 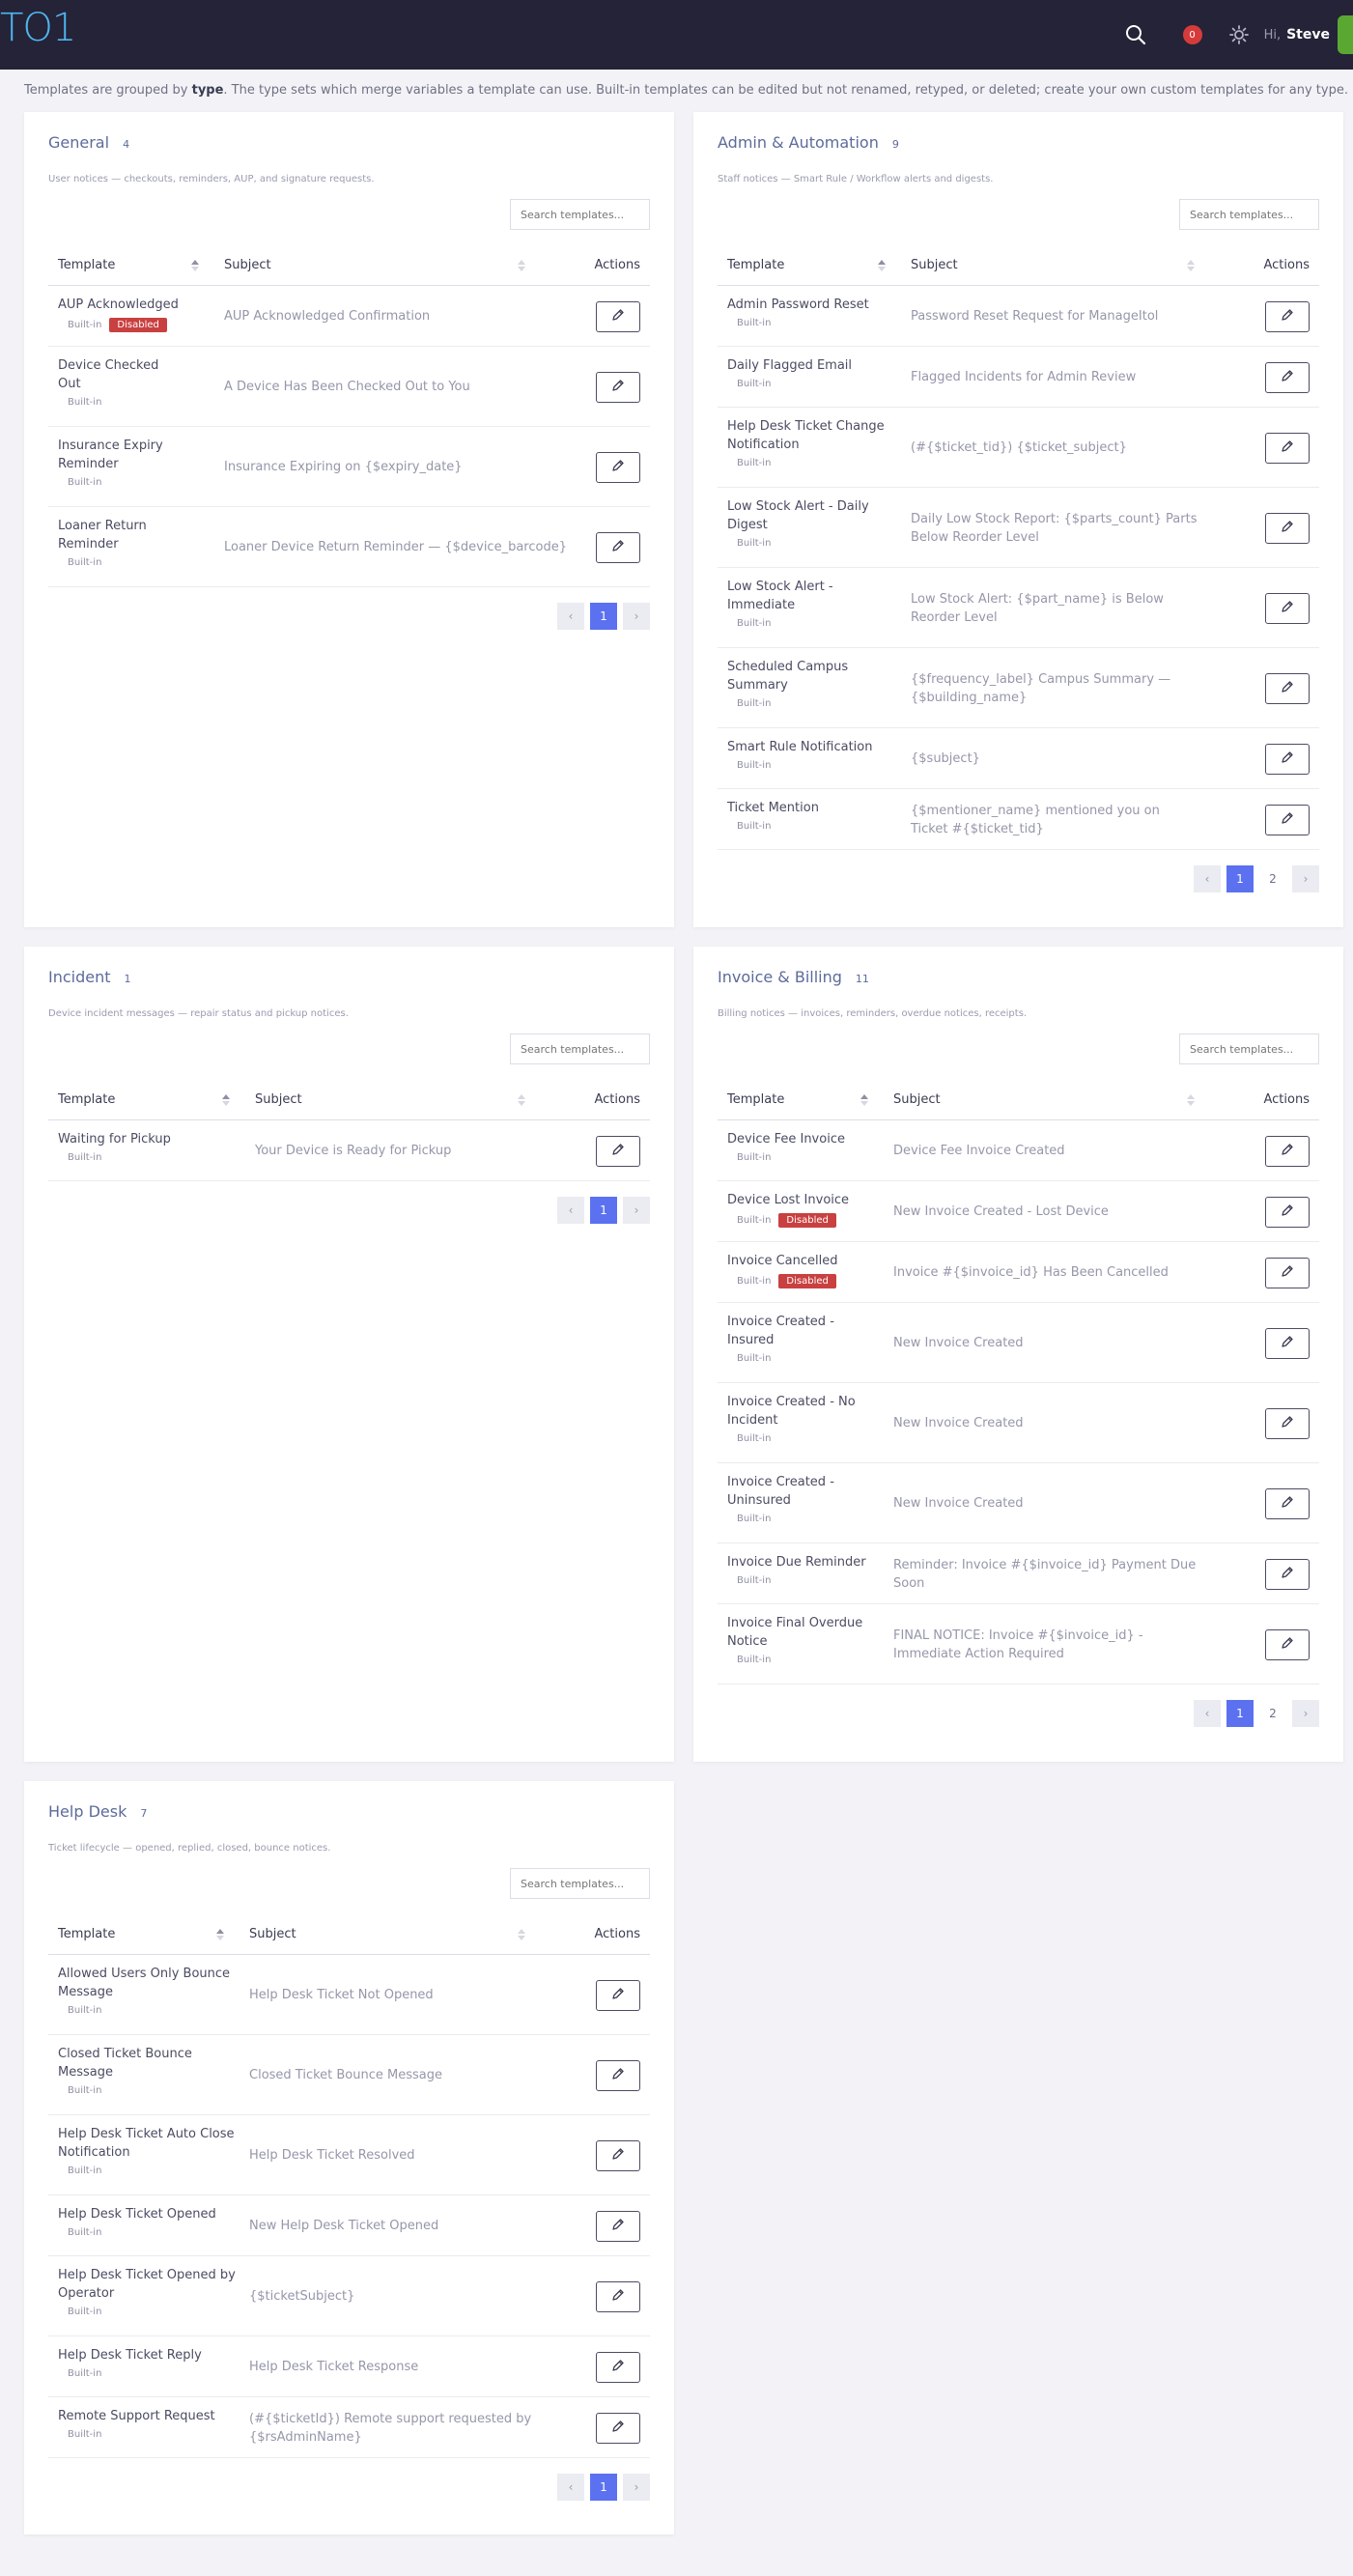 What do you see at coordinates (782, 1261) in the screenshot?
I see `template-name: Invoice Cancelled` at bounding box center [782, 1261].